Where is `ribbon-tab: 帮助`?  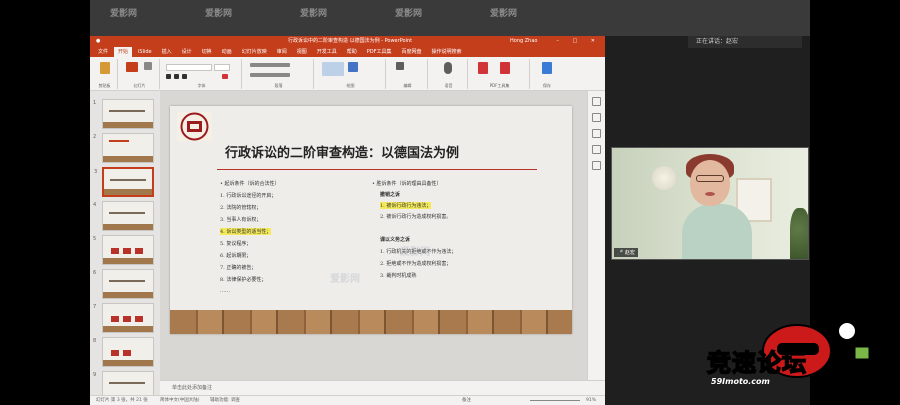 ribbon-tab: 帮助 is located at coordinates (352, 52).